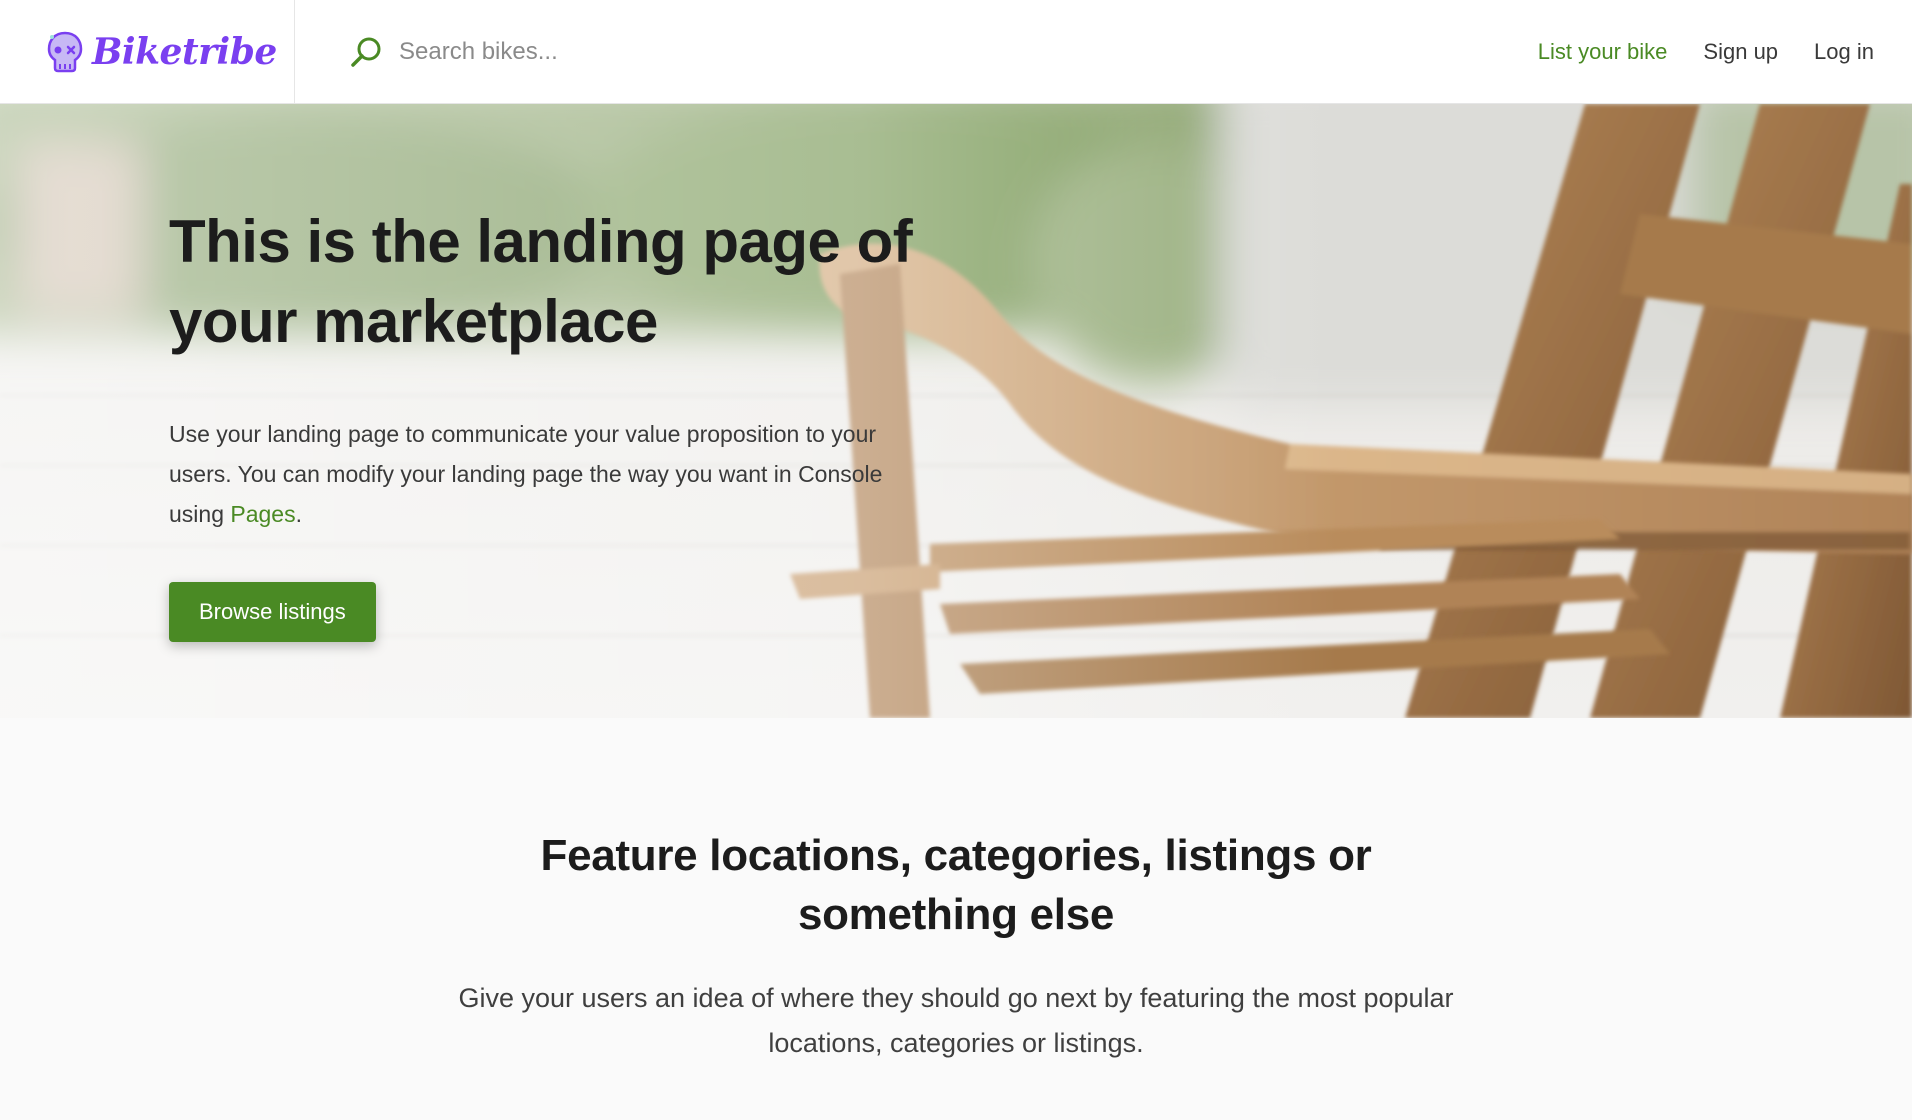  I want to click on search-bar, so click(916, 52).